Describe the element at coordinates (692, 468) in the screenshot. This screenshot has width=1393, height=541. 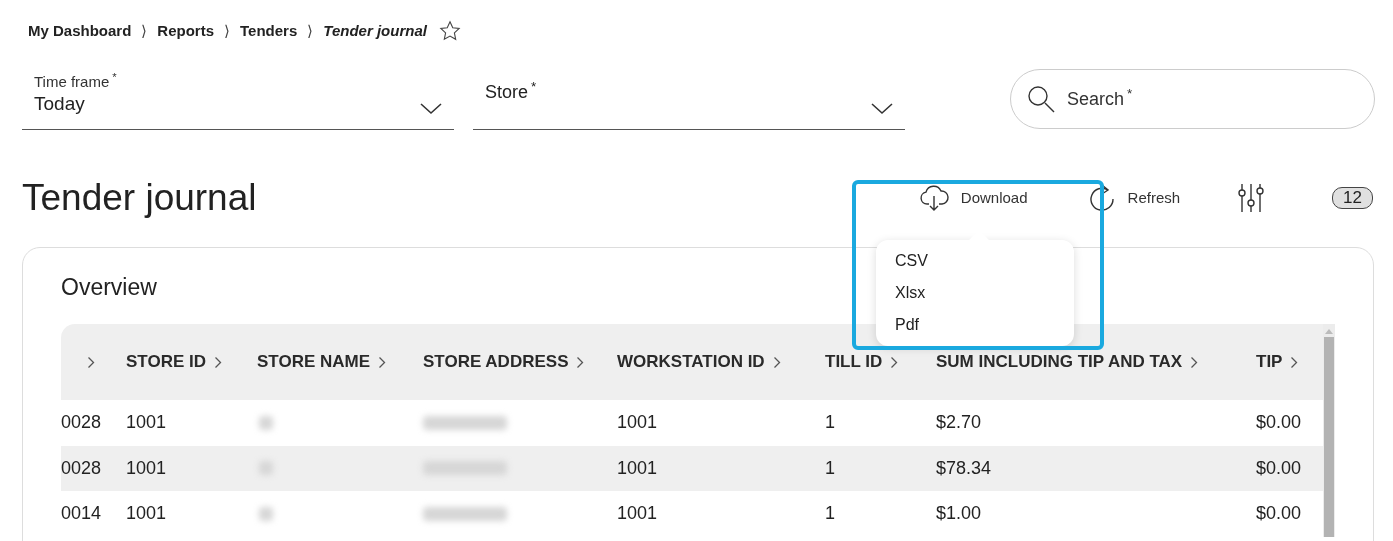
I see `table-row: 0028 1001 1001 1 $78.34 $0.00` at that location.